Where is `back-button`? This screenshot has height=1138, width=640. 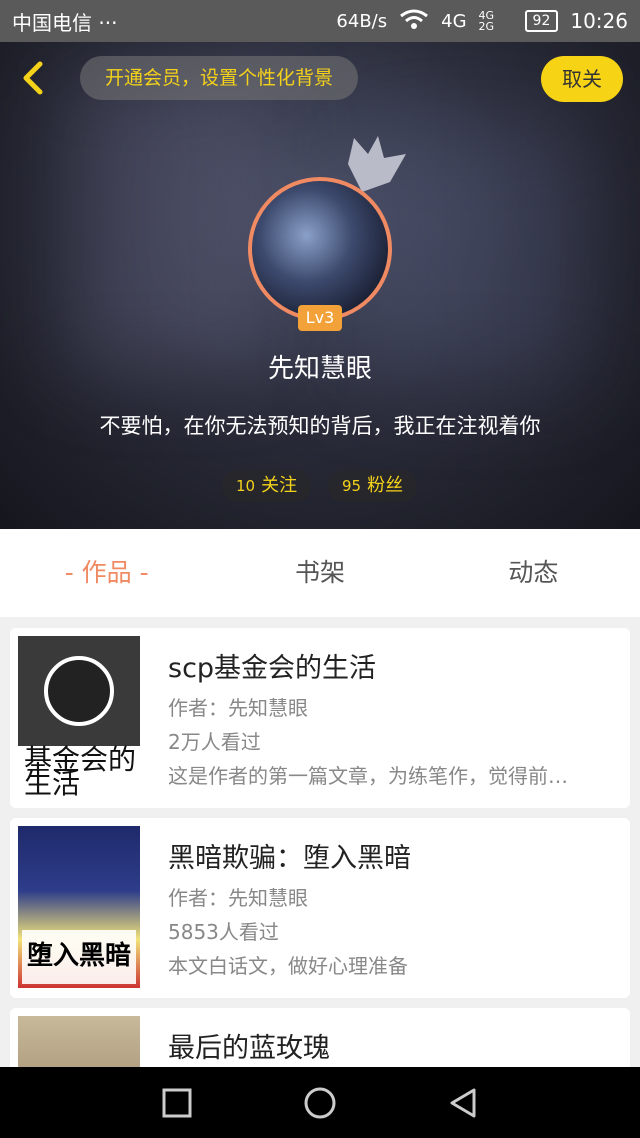
back-button is located at coordinates (34, 78).